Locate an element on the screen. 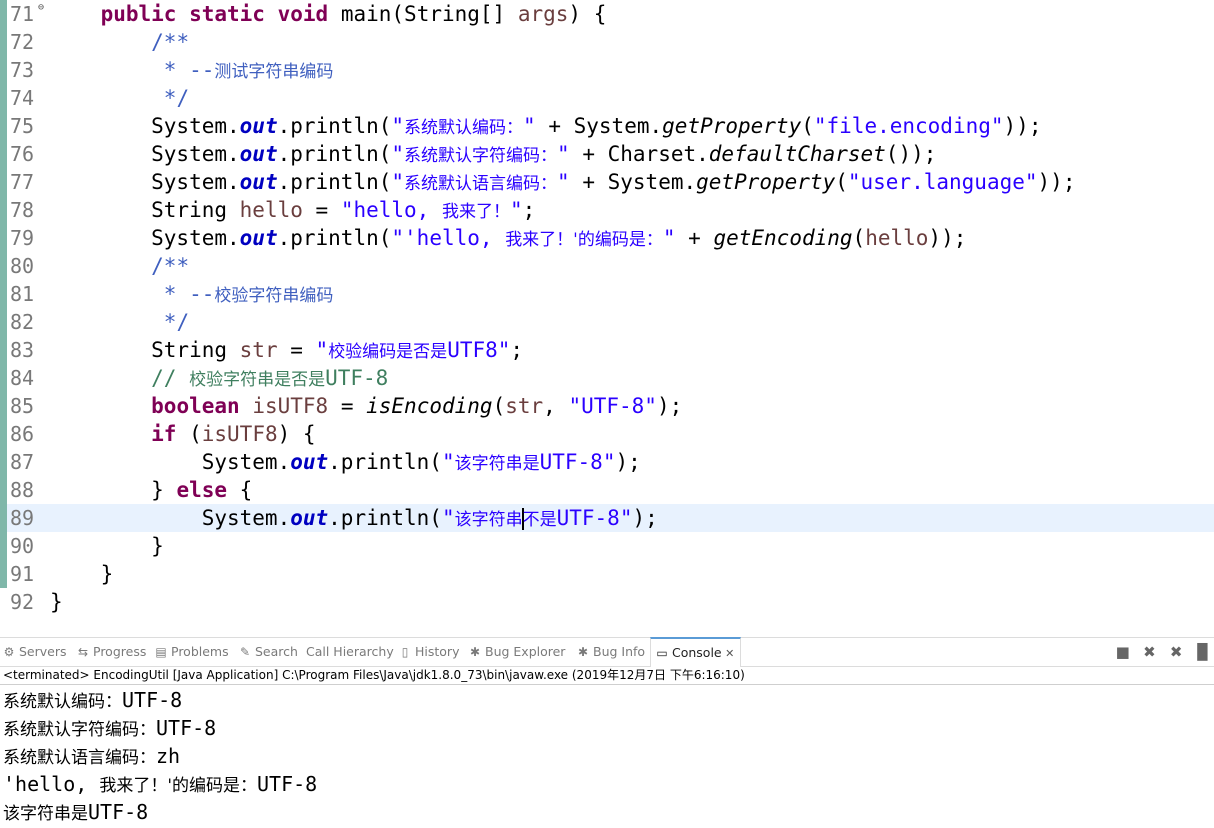  code-token: String is located at coordinates (145, 210).